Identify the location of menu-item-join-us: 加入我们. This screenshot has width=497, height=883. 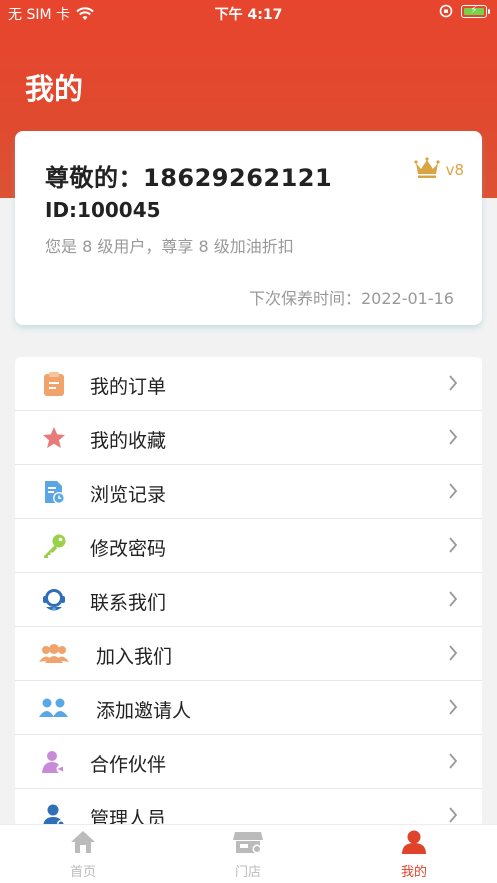
(248, 654).